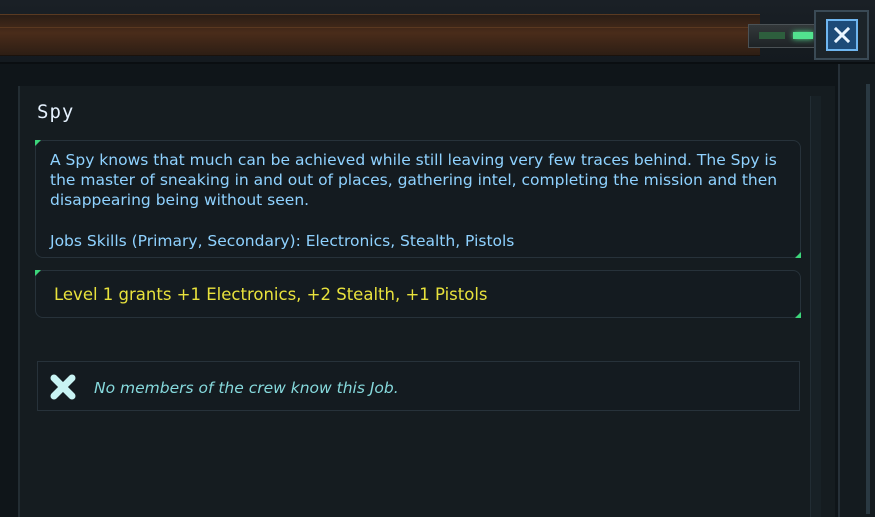 Image resolution: width=875 pixels, height=517 pixels. Describe the element at coordinates (815, 306) in the screenshot. I see `scrollbar-track` at that location.